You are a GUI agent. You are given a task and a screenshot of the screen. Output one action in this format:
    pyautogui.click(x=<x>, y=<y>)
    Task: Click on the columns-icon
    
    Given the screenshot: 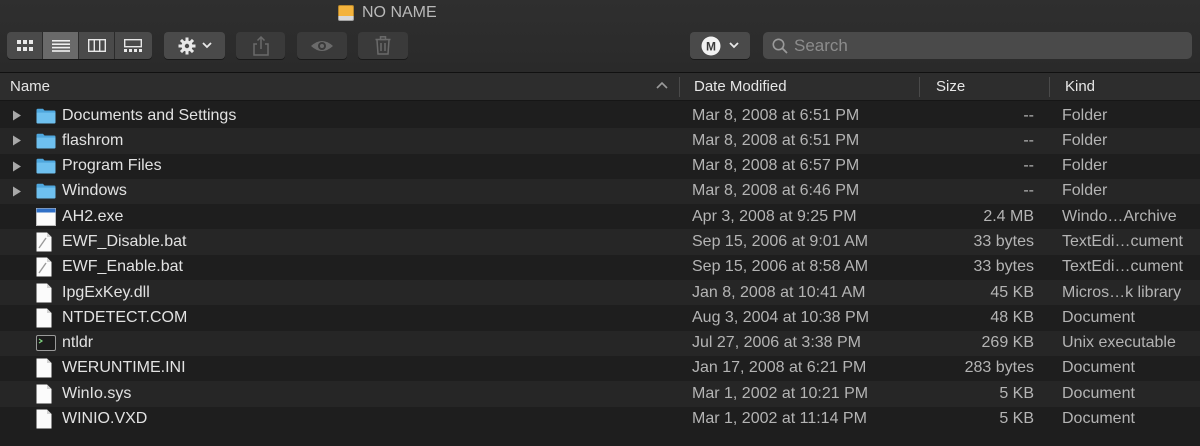 What is the action you would take?
    pyautogui.click(x=96, y=45)
    